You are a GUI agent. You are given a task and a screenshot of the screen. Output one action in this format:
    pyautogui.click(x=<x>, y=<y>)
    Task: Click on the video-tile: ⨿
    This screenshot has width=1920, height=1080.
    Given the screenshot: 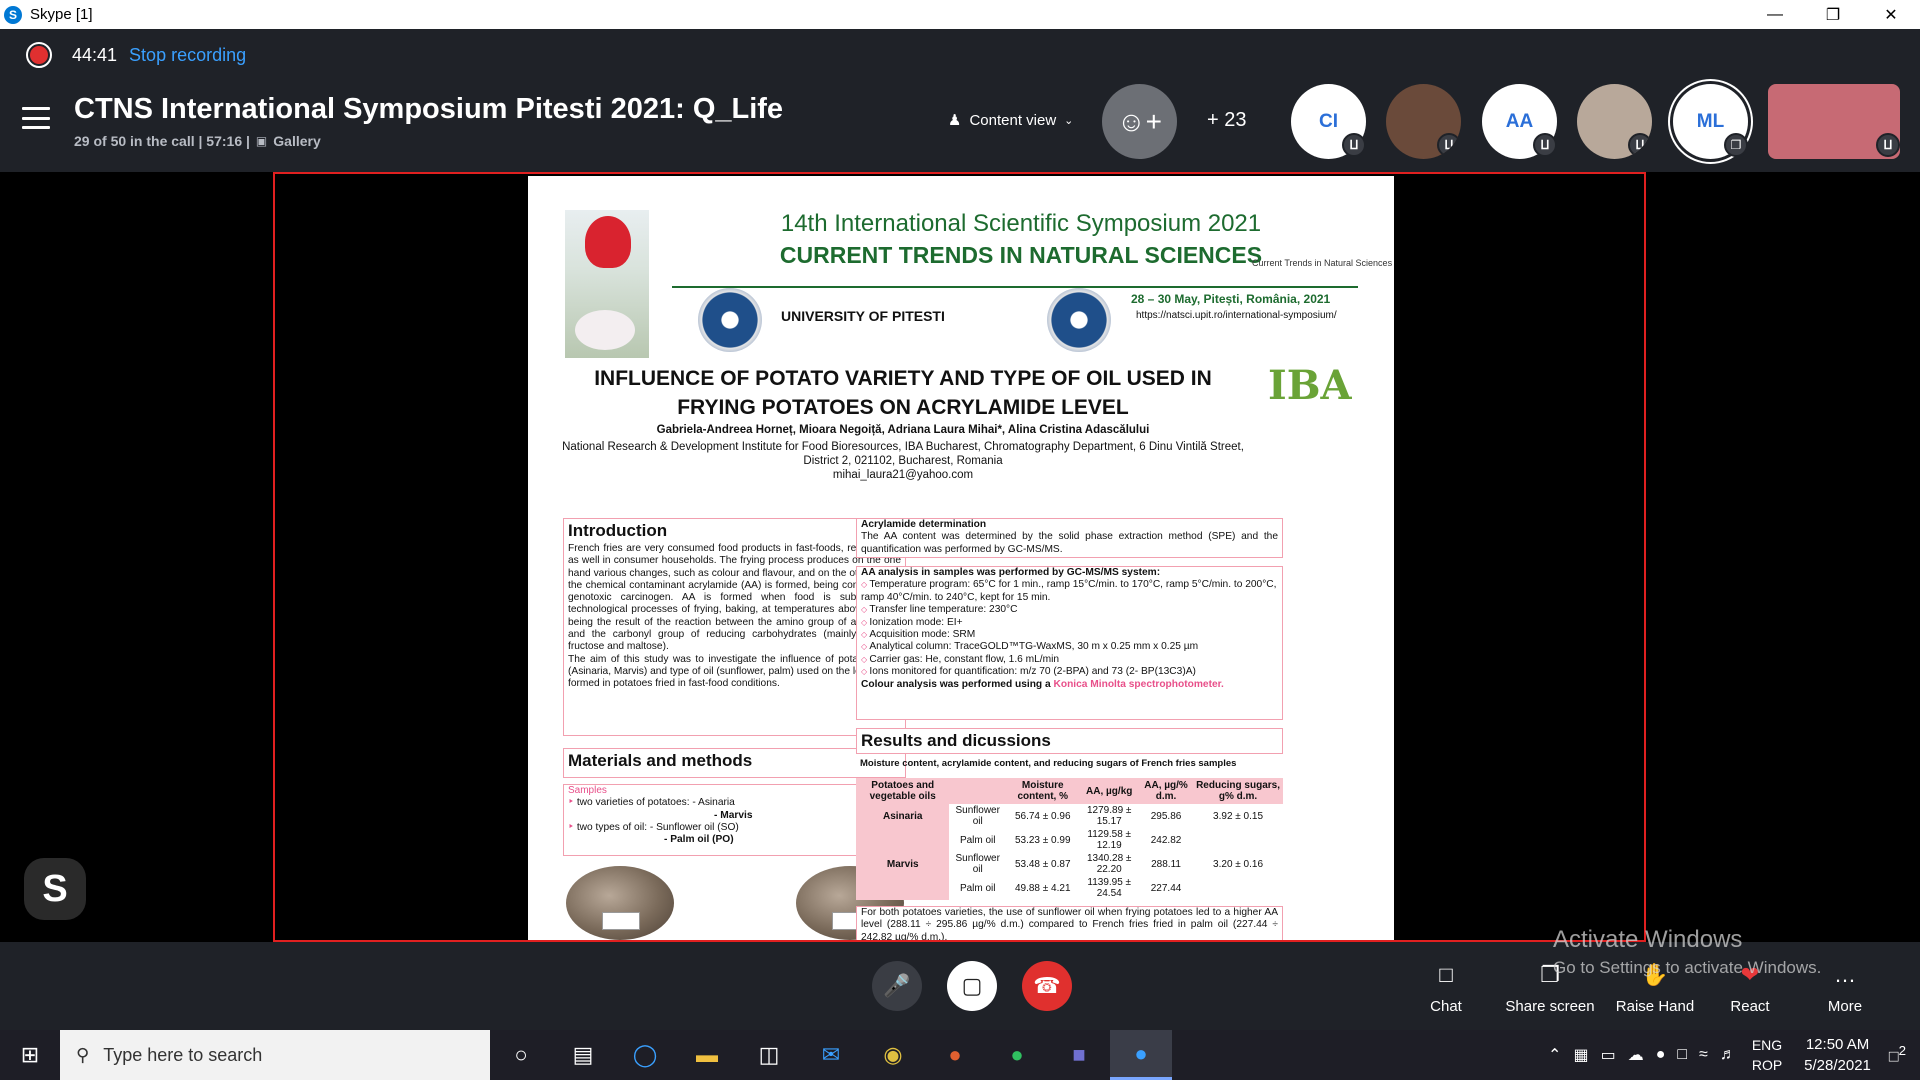 What is the action you would take?
    pyautogui.click(x=1834, y=121)
    